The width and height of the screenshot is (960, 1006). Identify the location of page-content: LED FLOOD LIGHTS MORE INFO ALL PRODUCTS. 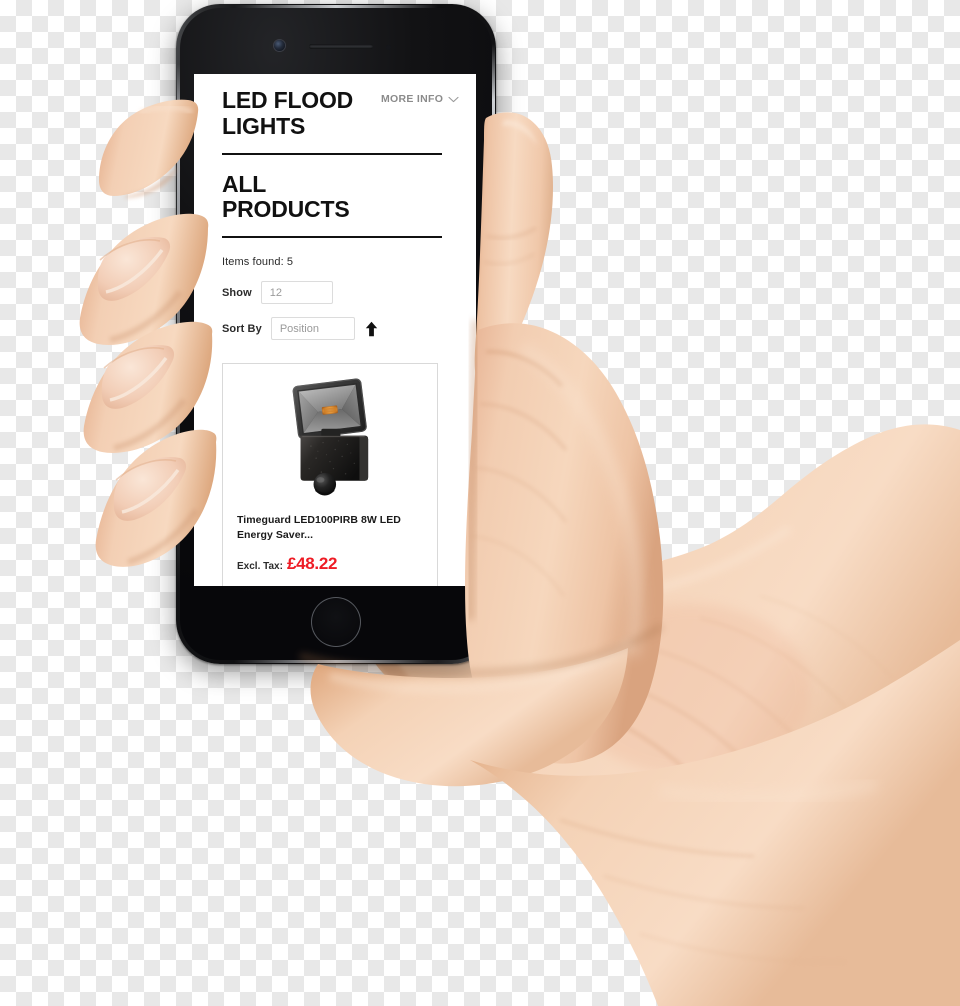
(335, 330).